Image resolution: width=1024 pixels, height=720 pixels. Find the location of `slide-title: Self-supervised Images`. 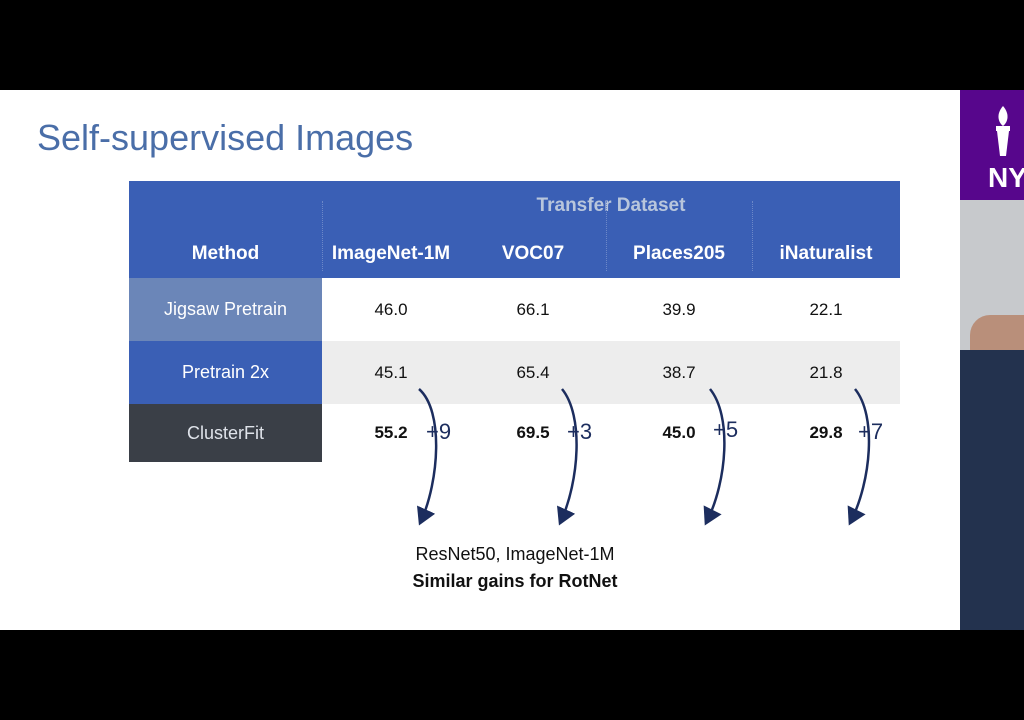

slide-title: Self-supervised Images is located at coordinates (225, 137).